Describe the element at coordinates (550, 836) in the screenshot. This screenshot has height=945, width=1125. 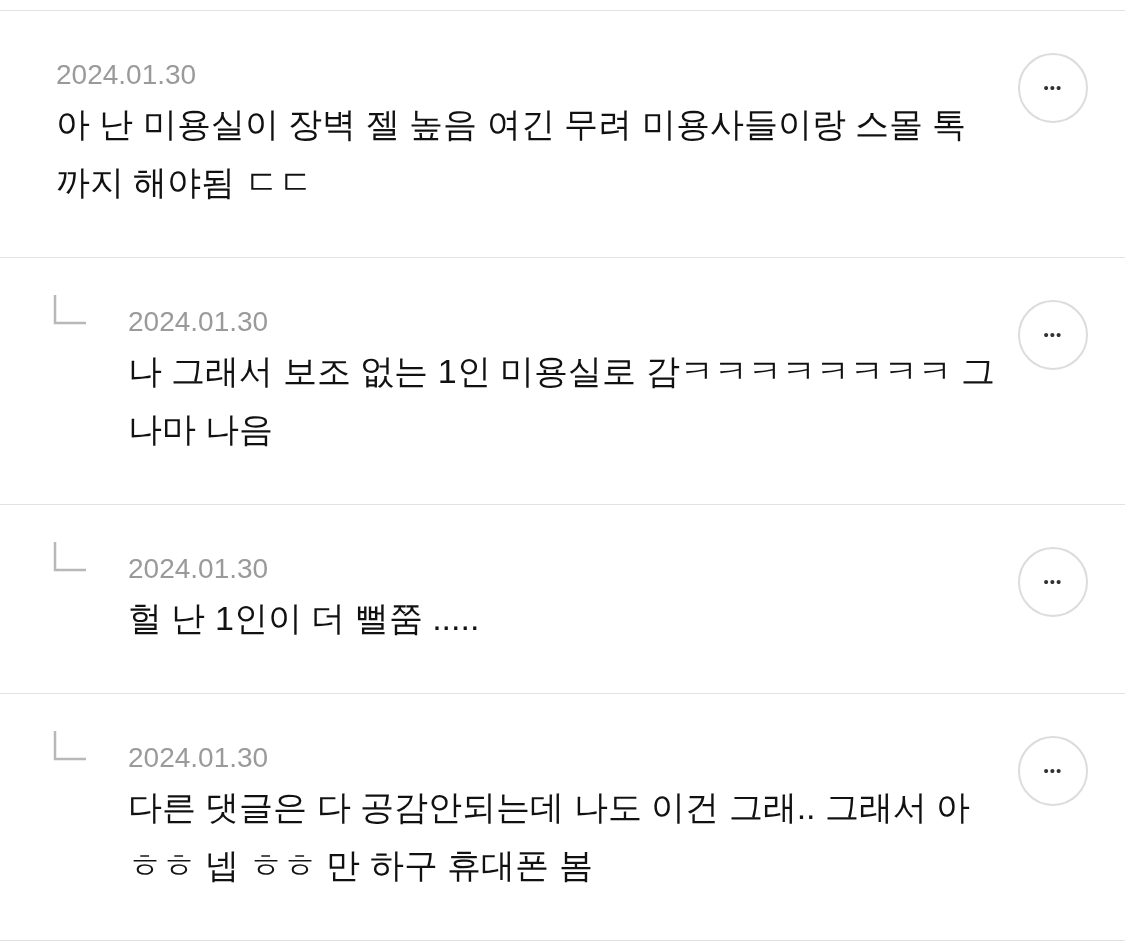
I see `comment-text: 다른 댓글은 다 공감안되는데 나도 이건 그래.. 그래서 아 ㅎㅎ 넵 ㅎㅎ 만 하구 휴대폰 봄` at that location.